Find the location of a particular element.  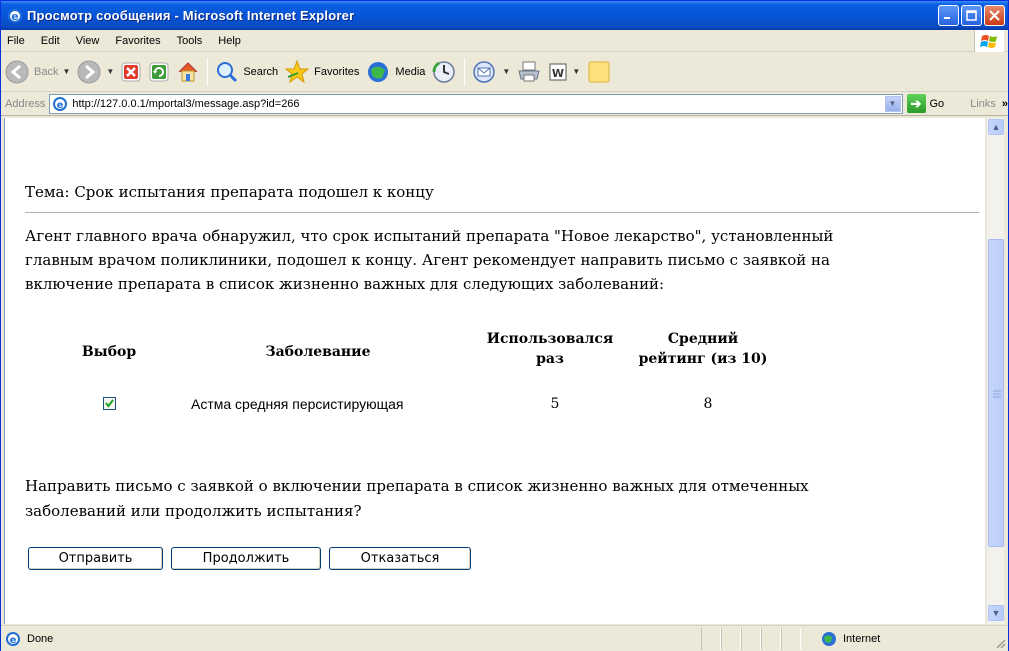

checkmark-icon is located at coordinates (109, 403).